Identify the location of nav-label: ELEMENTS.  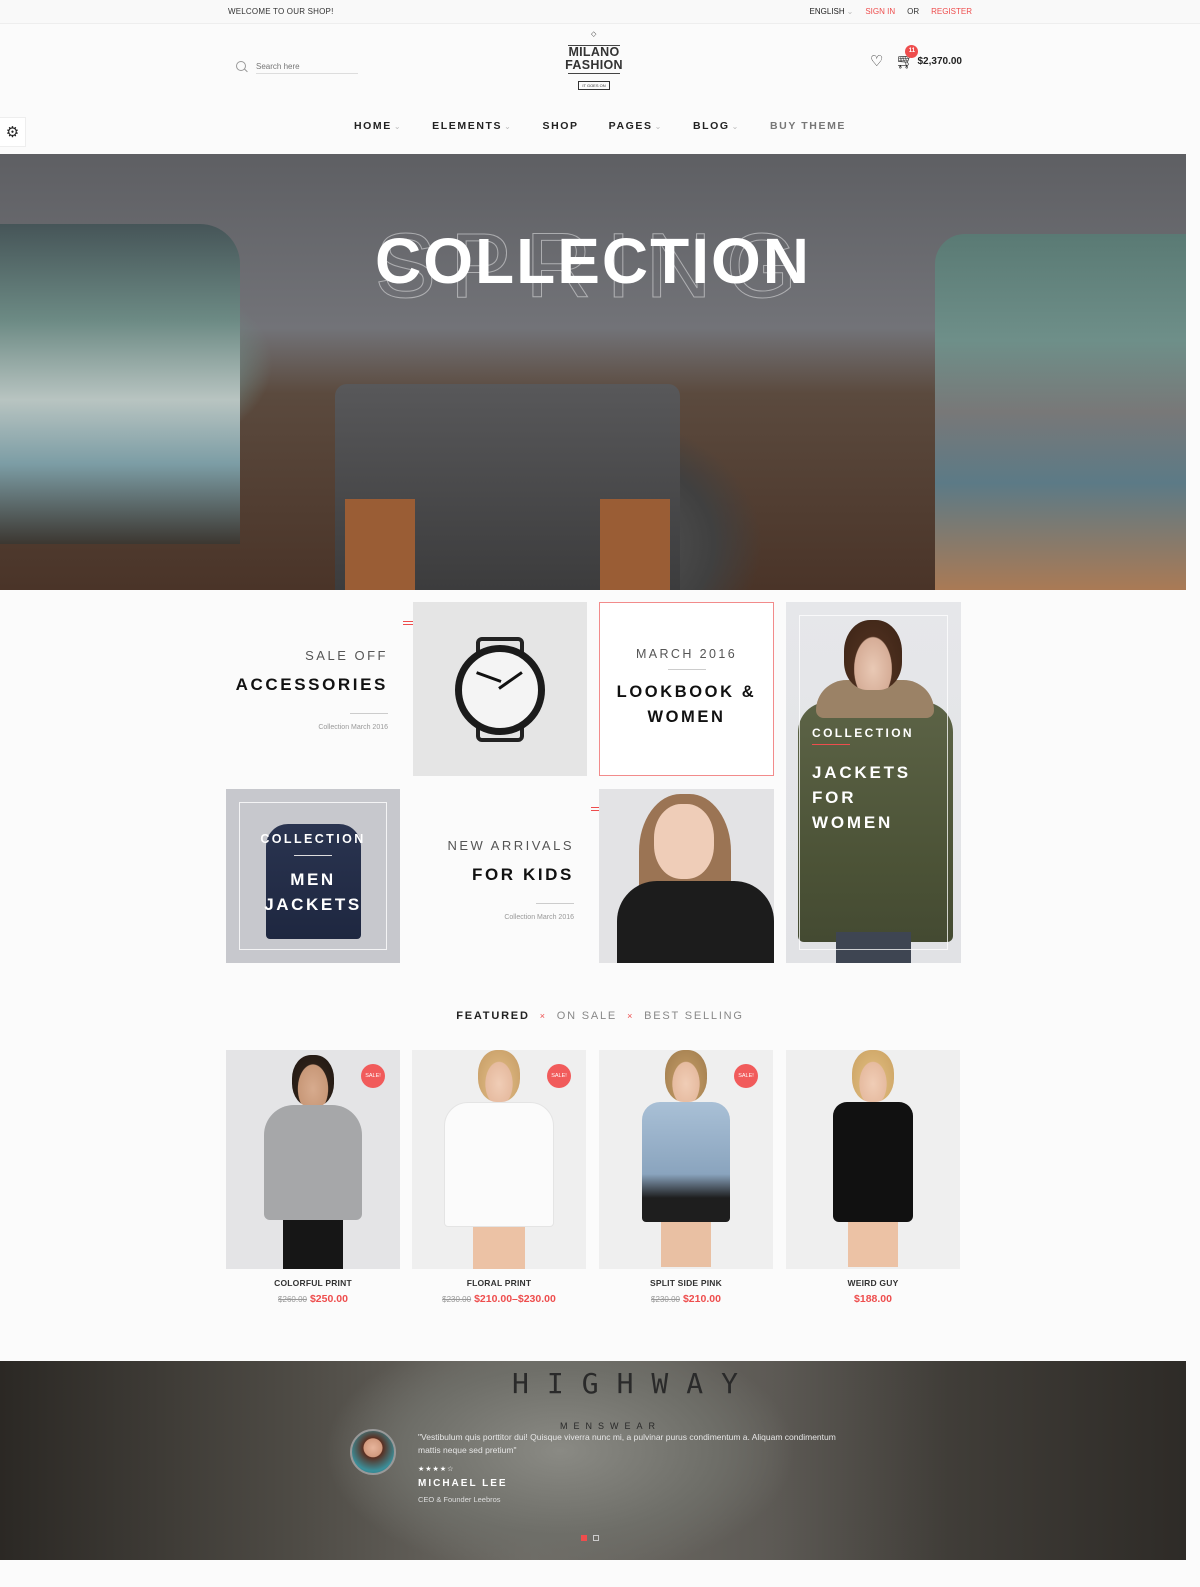
(467, 126).